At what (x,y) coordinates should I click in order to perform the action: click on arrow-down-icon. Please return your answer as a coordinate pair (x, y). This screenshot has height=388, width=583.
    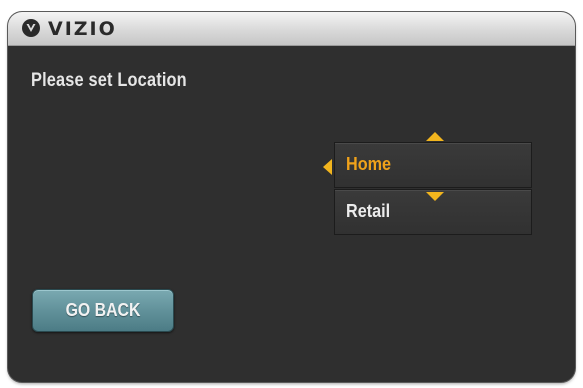
    Looking at the image, I should click on (435, 196).